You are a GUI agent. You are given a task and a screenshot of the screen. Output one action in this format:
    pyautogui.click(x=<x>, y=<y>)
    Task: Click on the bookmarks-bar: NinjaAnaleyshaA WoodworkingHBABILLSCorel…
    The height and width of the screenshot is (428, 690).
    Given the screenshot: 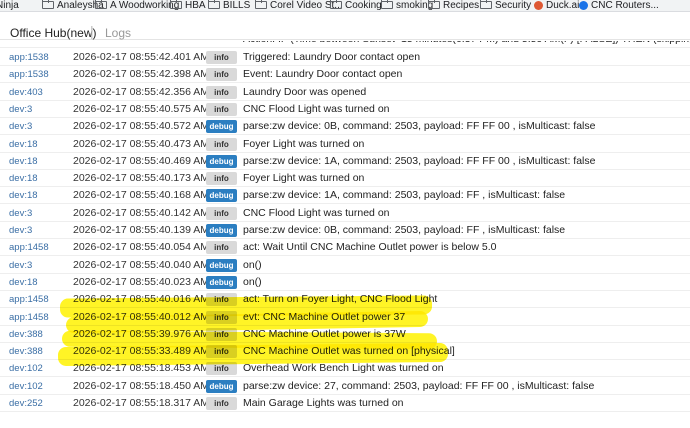 What is the action you would take?
    pyautogui.click(x=345, y=6)
    